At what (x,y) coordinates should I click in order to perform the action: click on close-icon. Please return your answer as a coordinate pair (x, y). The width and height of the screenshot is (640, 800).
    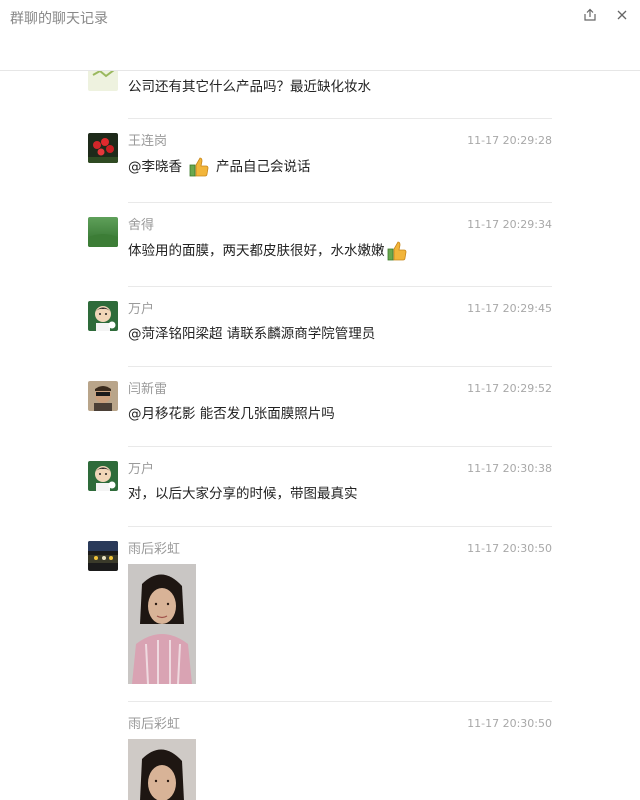
    Looking at the image, I should click on (622, 15).